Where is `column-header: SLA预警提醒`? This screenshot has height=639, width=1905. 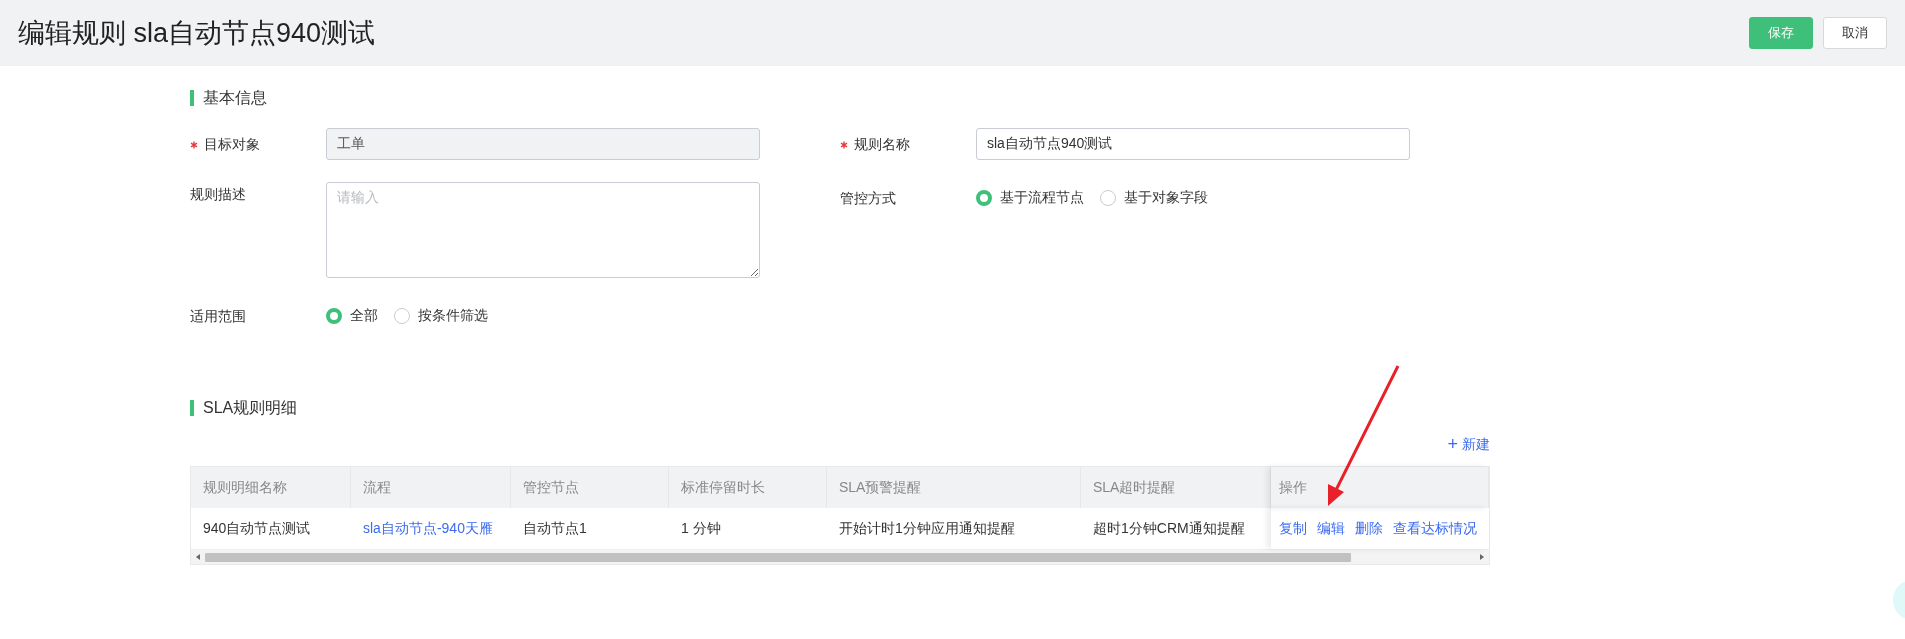
column-header: SLA预警提醒 is located at coordinates (954, 487).